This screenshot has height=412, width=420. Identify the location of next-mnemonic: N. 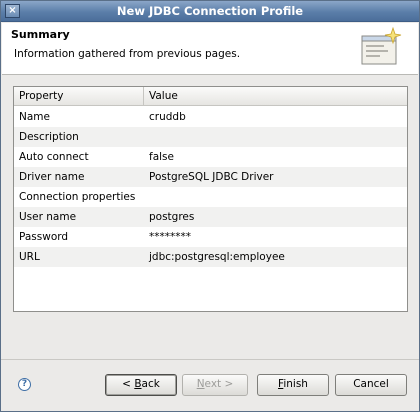
(200, 384).